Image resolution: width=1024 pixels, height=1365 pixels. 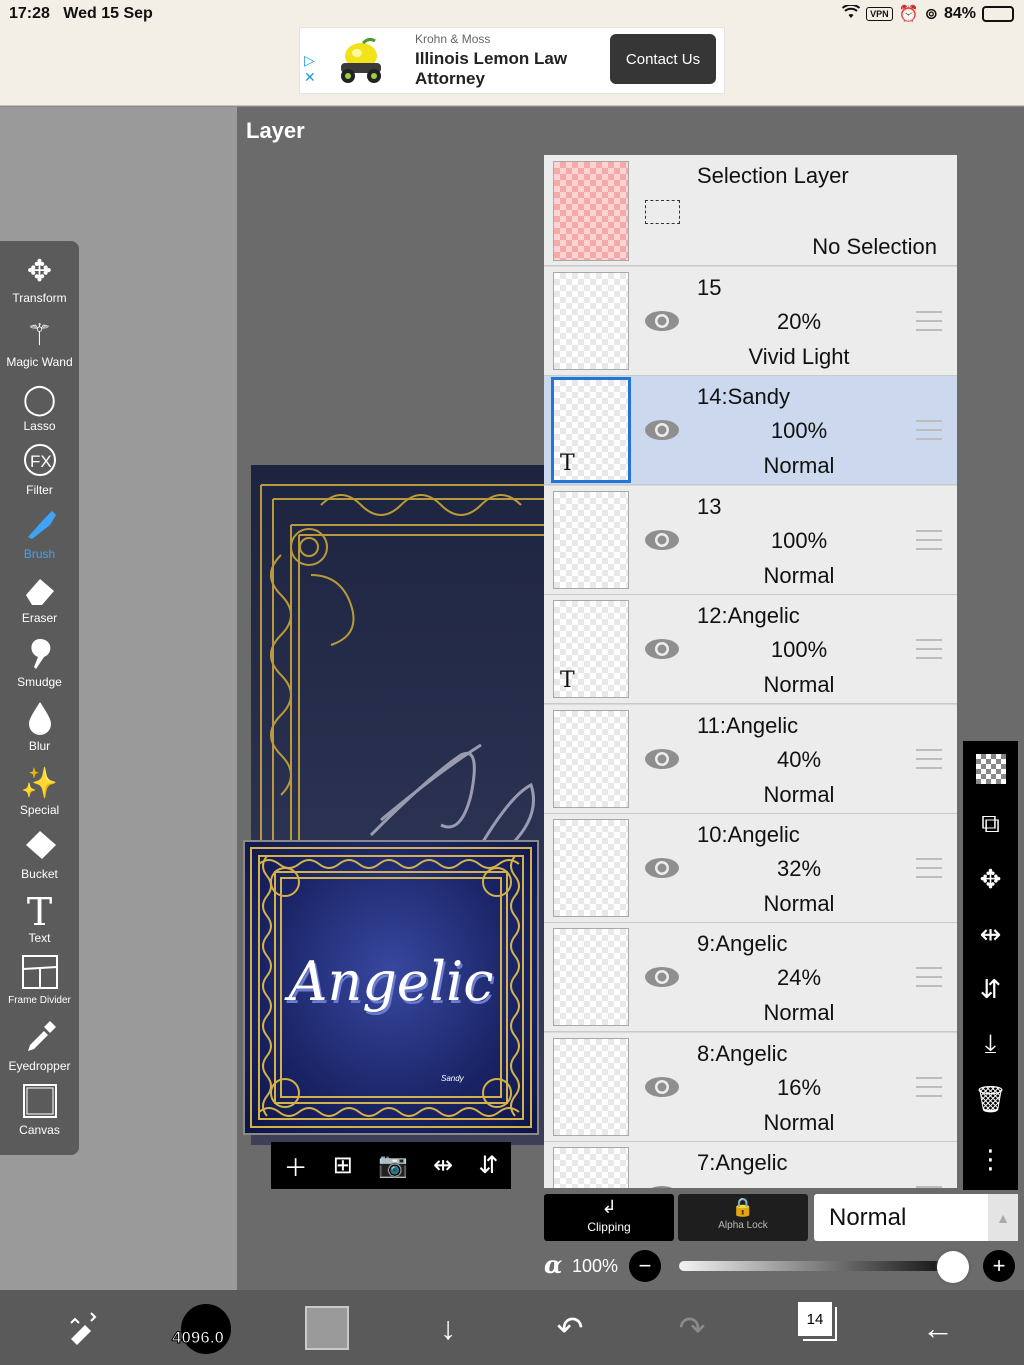 What do you see at coordinates (645, 1266) in the screenshot?
I see `opacity-decrease-button: −` at bounding box center [645, 1266].